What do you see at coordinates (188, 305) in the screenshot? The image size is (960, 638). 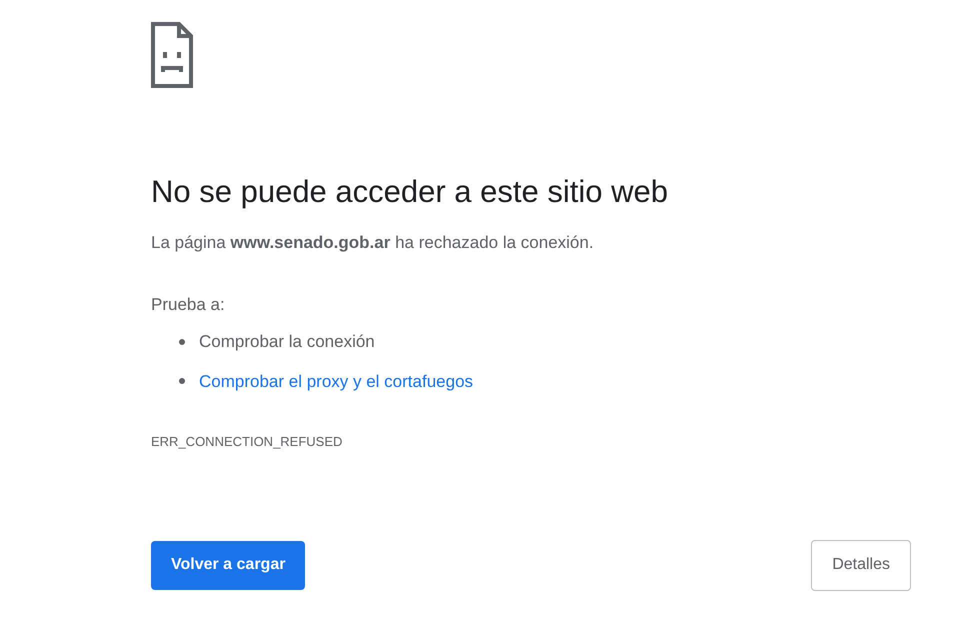 I see `suggestions-label: Prueba a:` at bounding box center [188, 305].